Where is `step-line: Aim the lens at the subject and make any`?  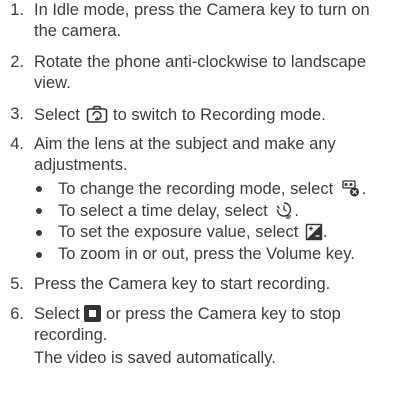 step-line: Aim the lens at the subject and make any is located at coordinates (185, 144).